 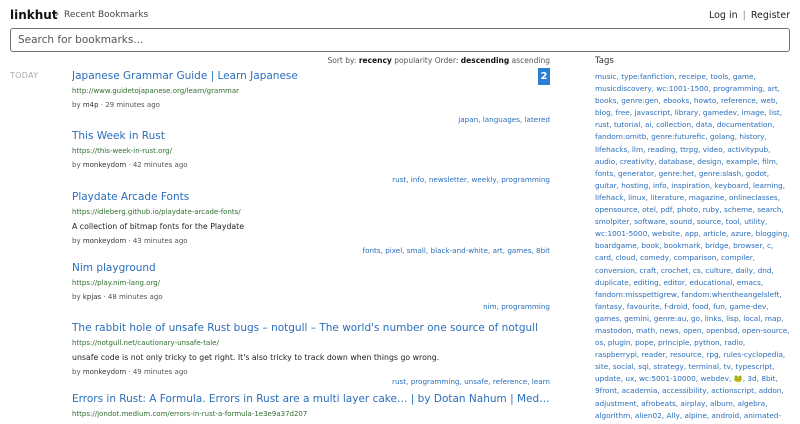 What do you see at coordinates (637, 294) in the screenshot?
I see `tag-cloud-link: fandom:misspettigrew,` at bounding box center [637, 294].